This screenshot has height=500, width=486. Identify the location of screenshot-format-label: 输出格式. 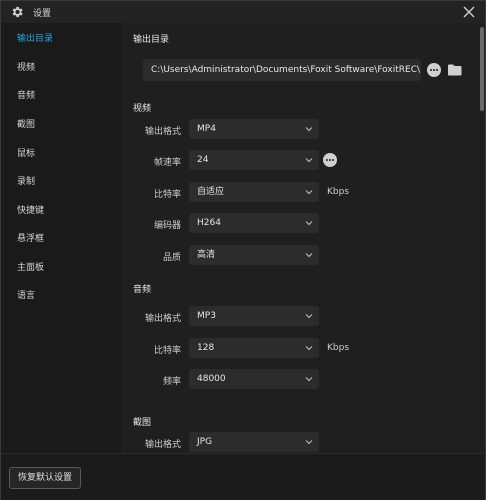
(162, 445).